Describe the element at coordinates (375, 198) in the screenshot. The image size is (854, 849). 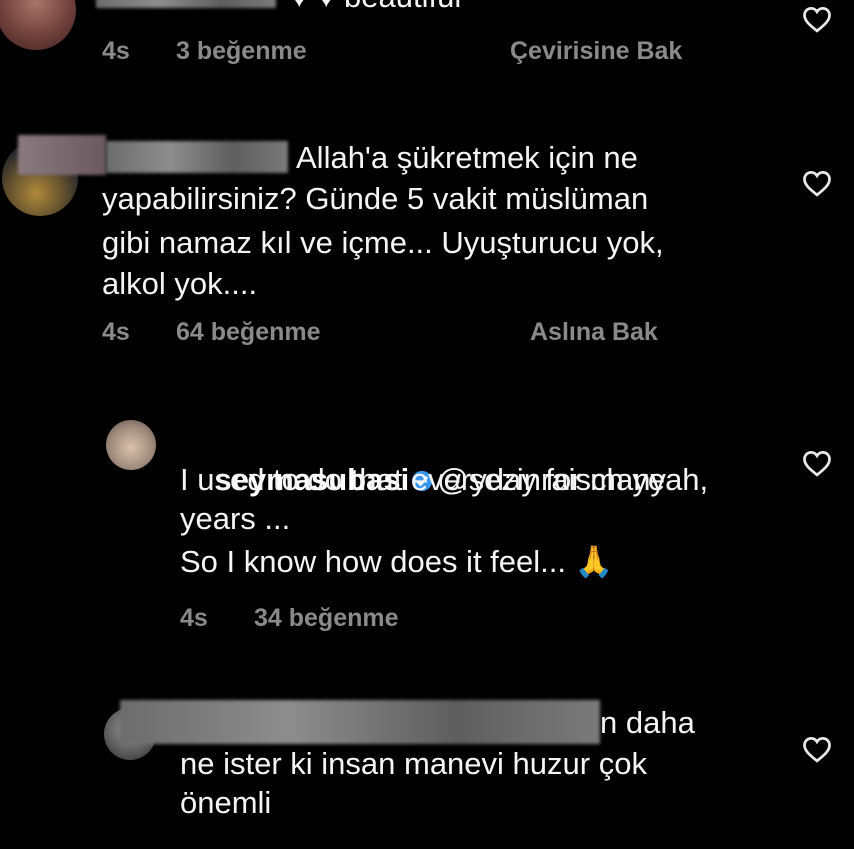
I see `comment-text-line: yapabilirsiniz? Günde 5 vakit müslüman` at that location.